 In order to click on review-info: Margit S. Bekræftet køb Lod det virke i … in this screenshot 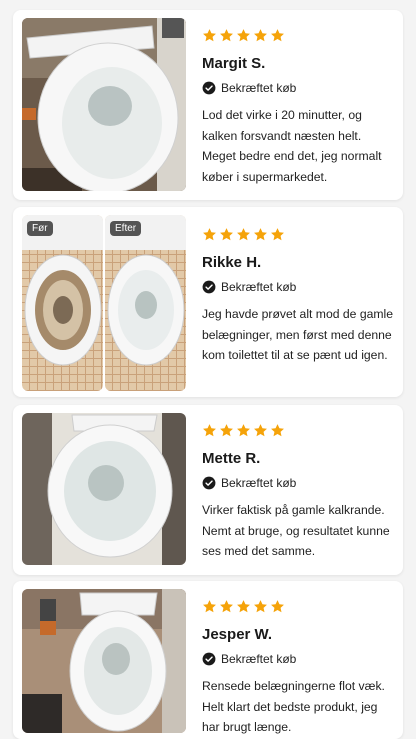, I will do `click(298, 107)`.